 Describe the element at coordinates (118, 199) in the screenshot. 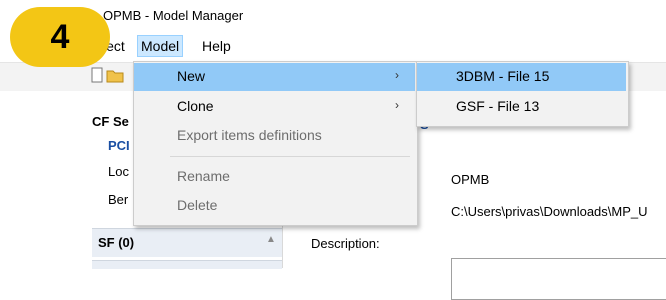

I see `list-item-ber: Ber` at that location.